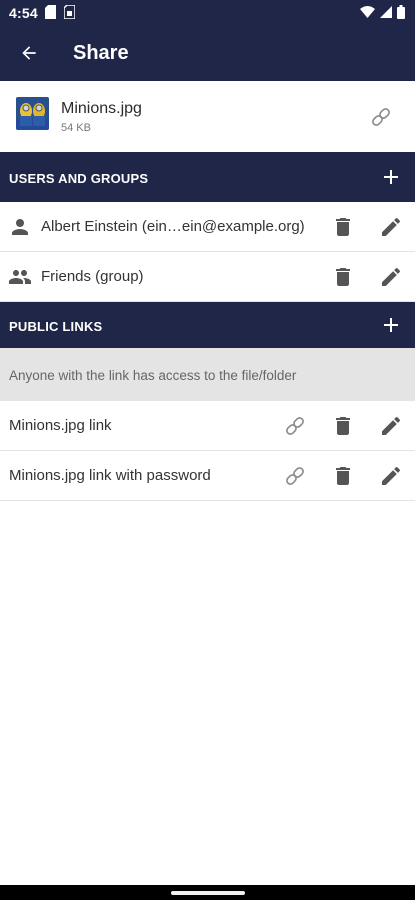 This screenshot has width=415, height=900. I want to click on home-gesture-handle, so click(208, 893).